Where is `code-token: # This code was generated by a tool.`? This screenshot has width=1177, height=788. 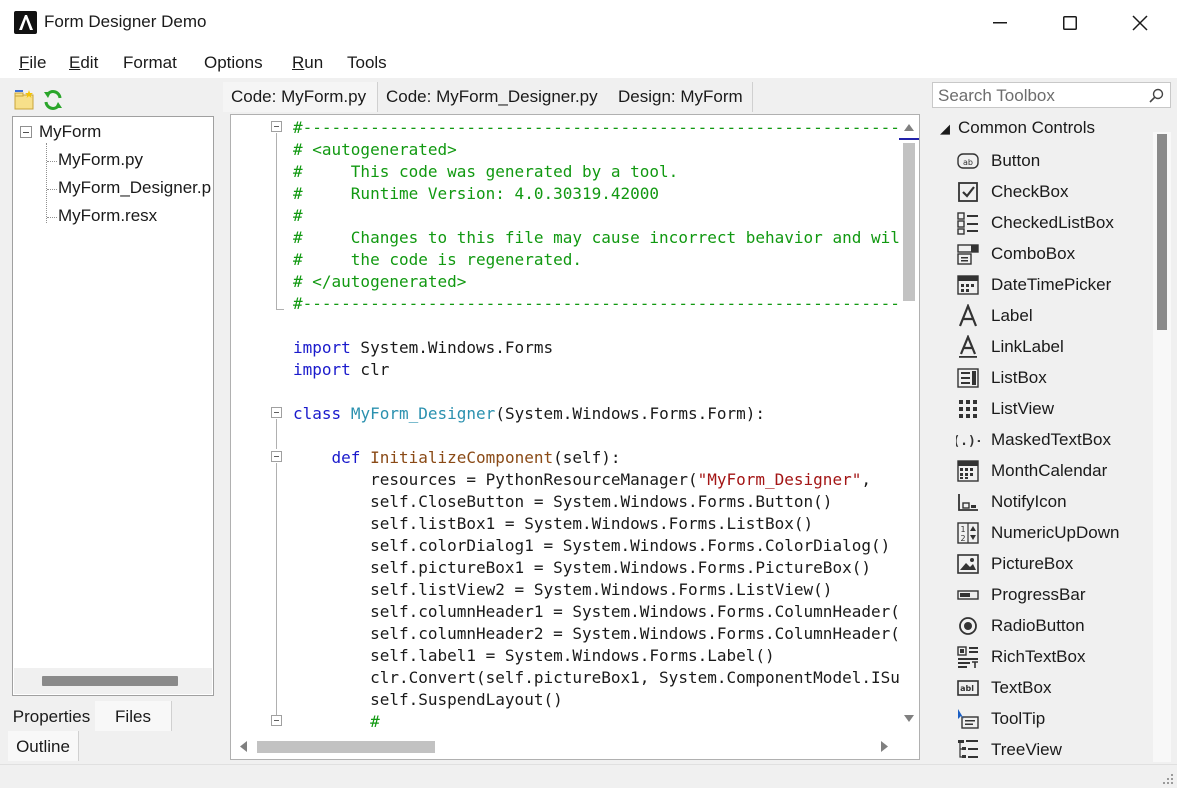 code-token: # This code was generated by a tool. is located at coordinates (486, 171).